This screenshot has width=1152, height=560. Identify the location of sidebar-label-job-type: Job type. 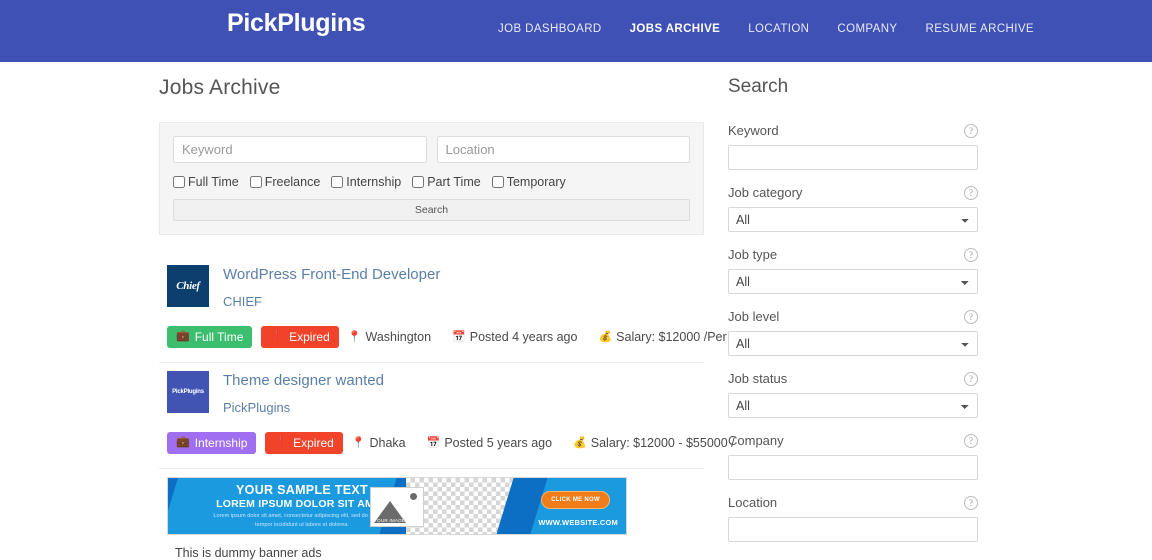
(753, 254).